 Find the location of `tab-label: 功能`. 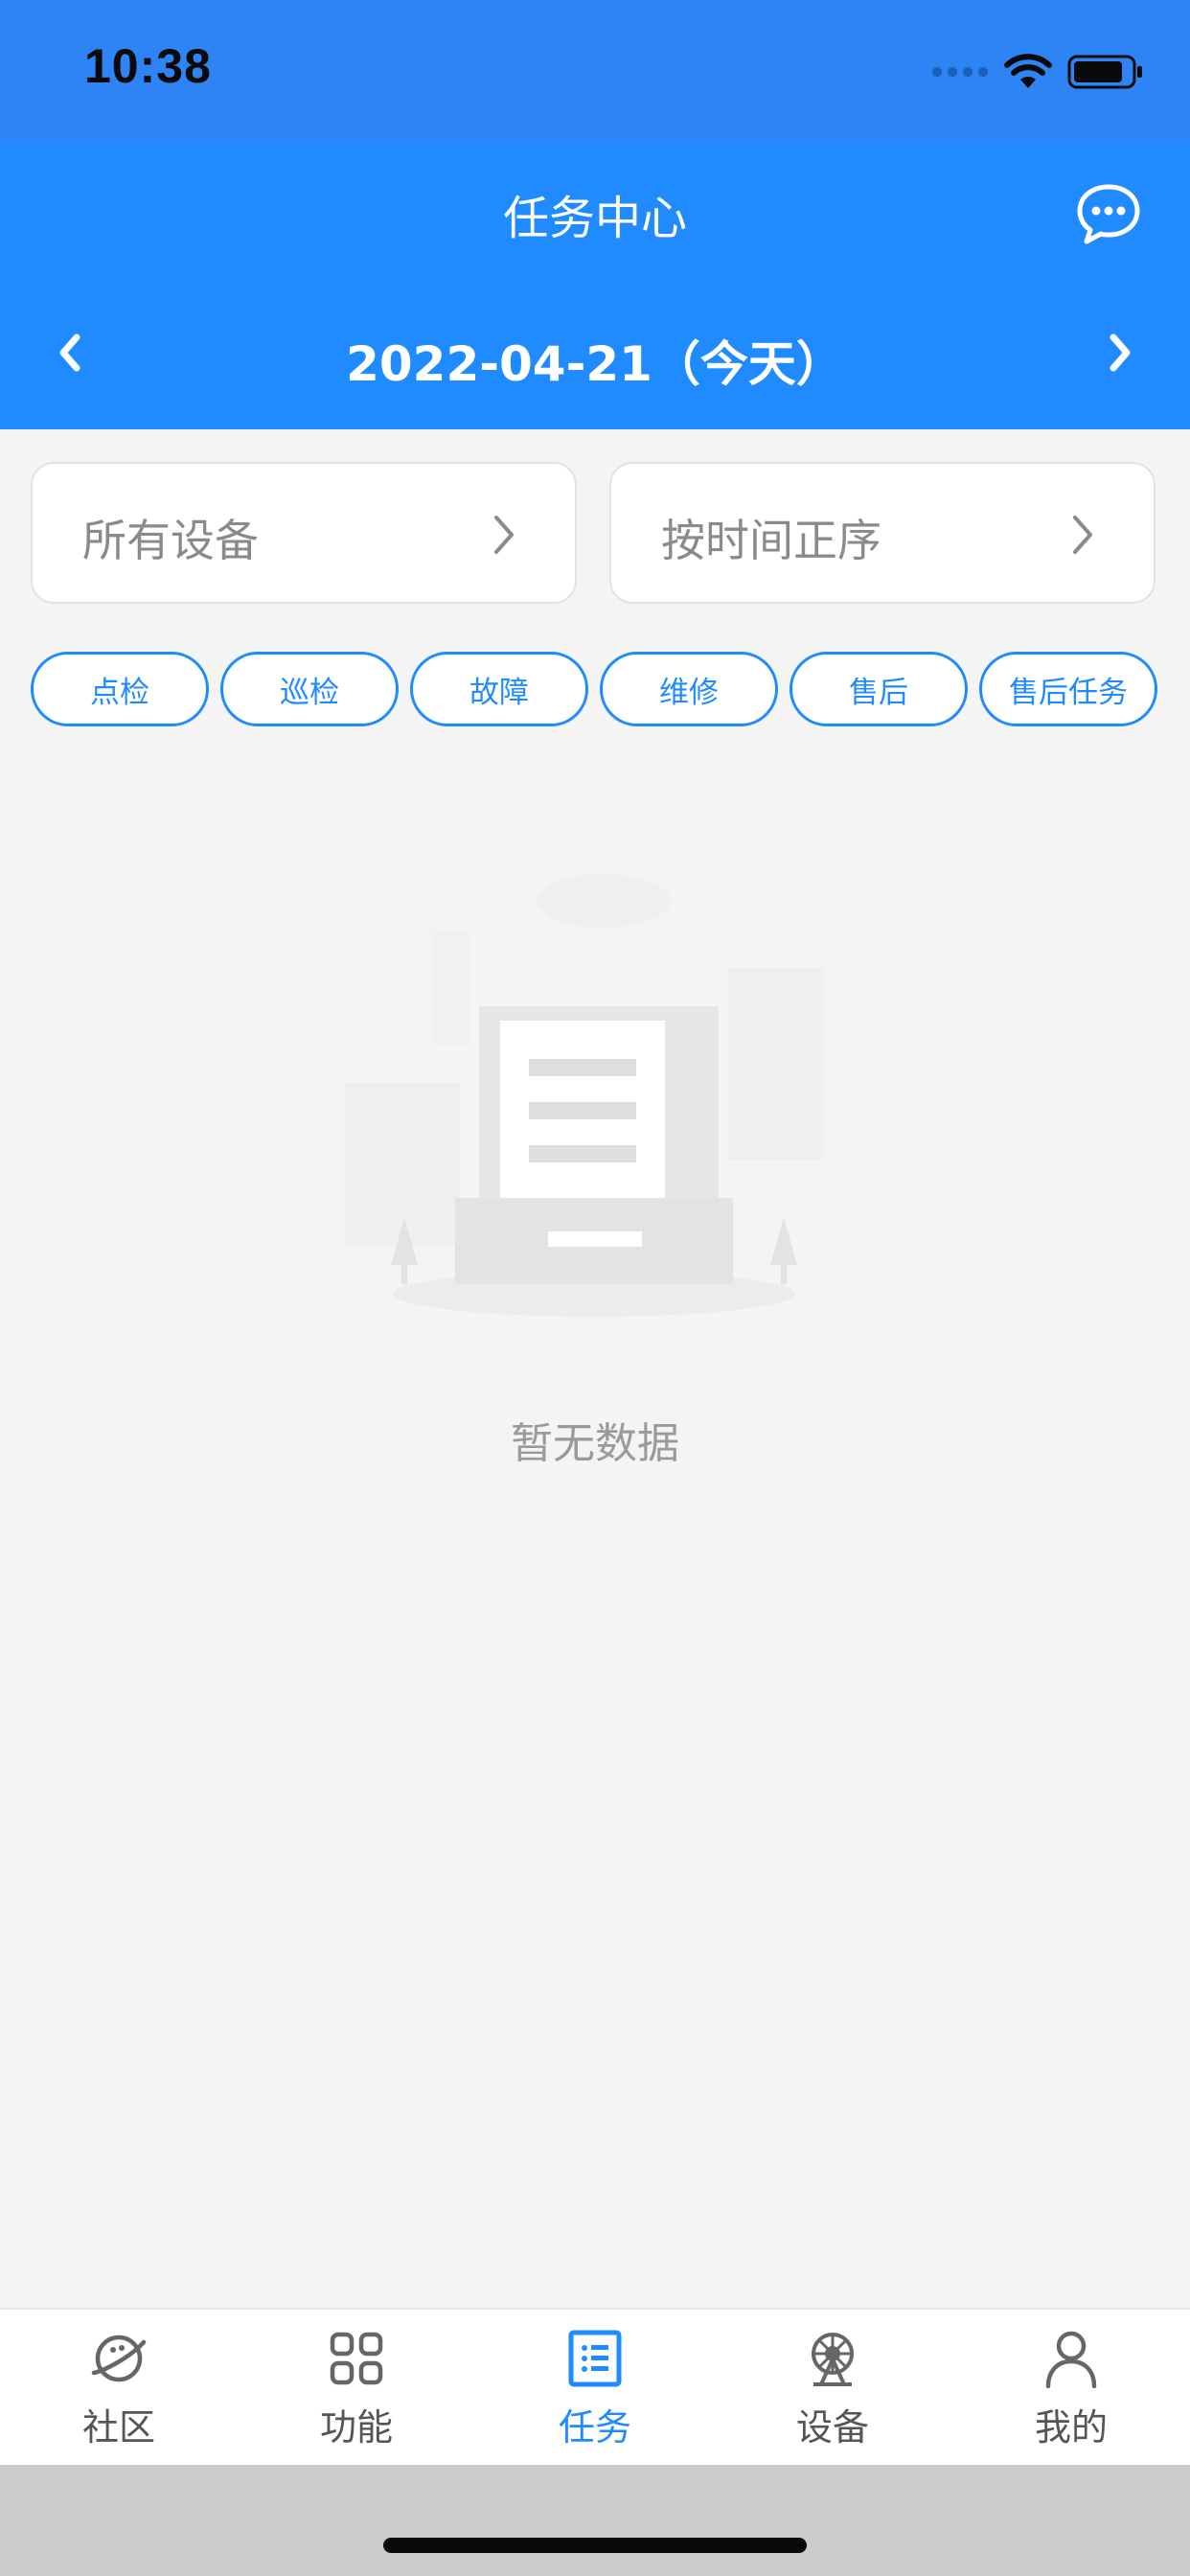

tab-label: 功能 is located at coordinates (356, 2427).